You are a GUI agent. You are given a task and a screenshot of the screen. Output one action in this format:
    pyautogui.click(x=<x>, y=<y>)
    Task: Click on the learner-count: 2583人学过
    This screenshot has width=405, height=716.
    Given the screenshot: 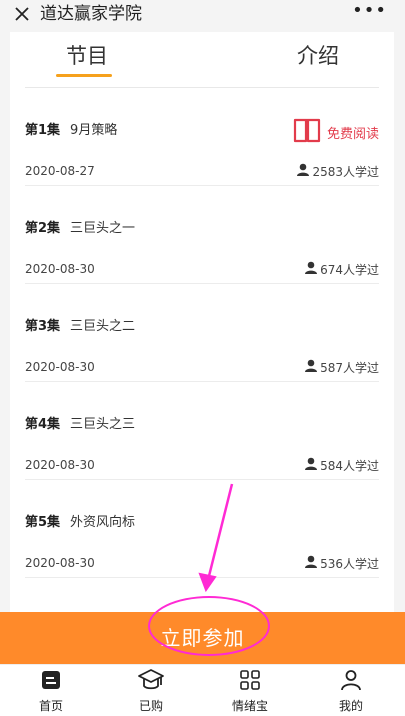 What is the action you would take?
    pyautogui.click(x=337, y=171)
    